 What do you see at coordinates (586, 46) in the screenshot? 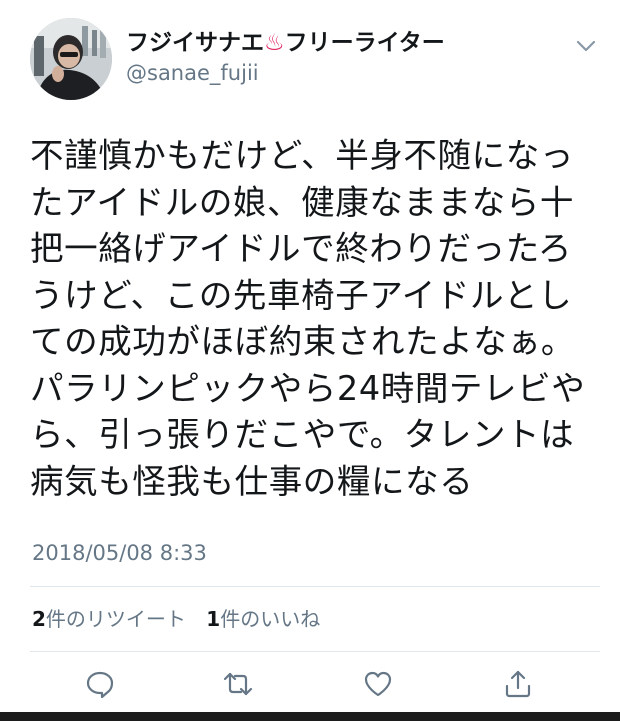
I see `chevron-down-icon` at bounding box center [586, 46].